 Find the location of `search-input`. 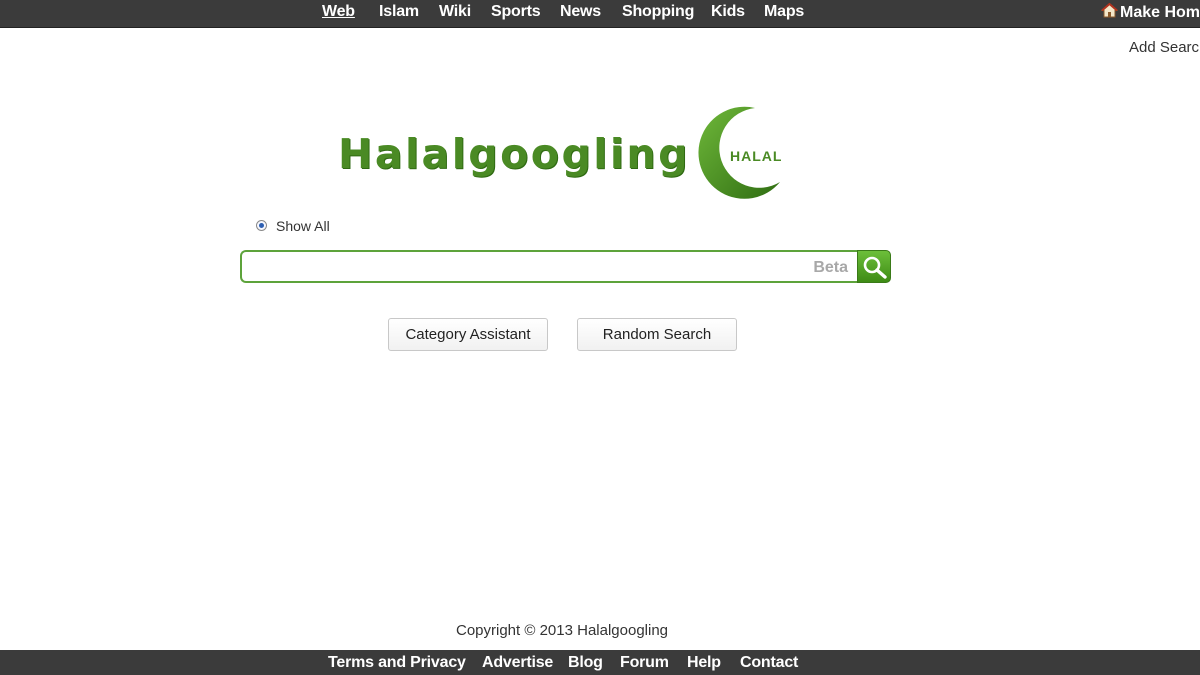

search-input is located at coordinates (520, 267).